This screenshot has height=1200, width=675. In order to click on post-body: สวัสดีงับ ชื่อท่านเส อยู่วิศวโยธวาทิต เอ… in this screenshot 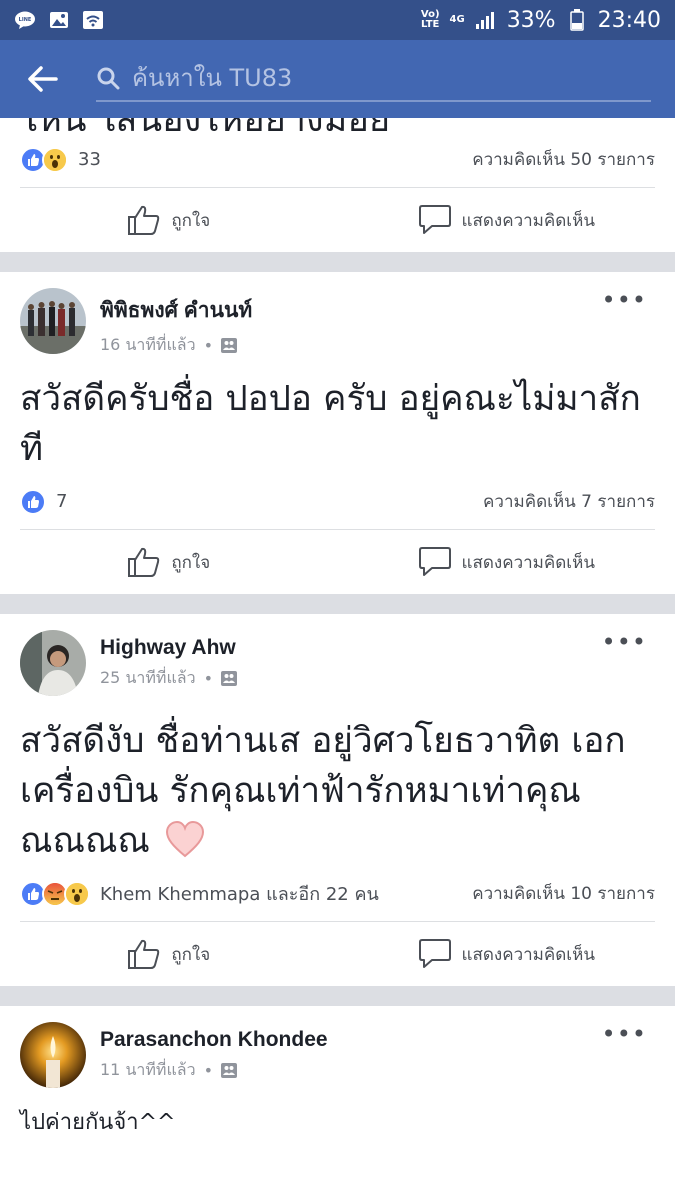, I will do `click(323, 791)`.